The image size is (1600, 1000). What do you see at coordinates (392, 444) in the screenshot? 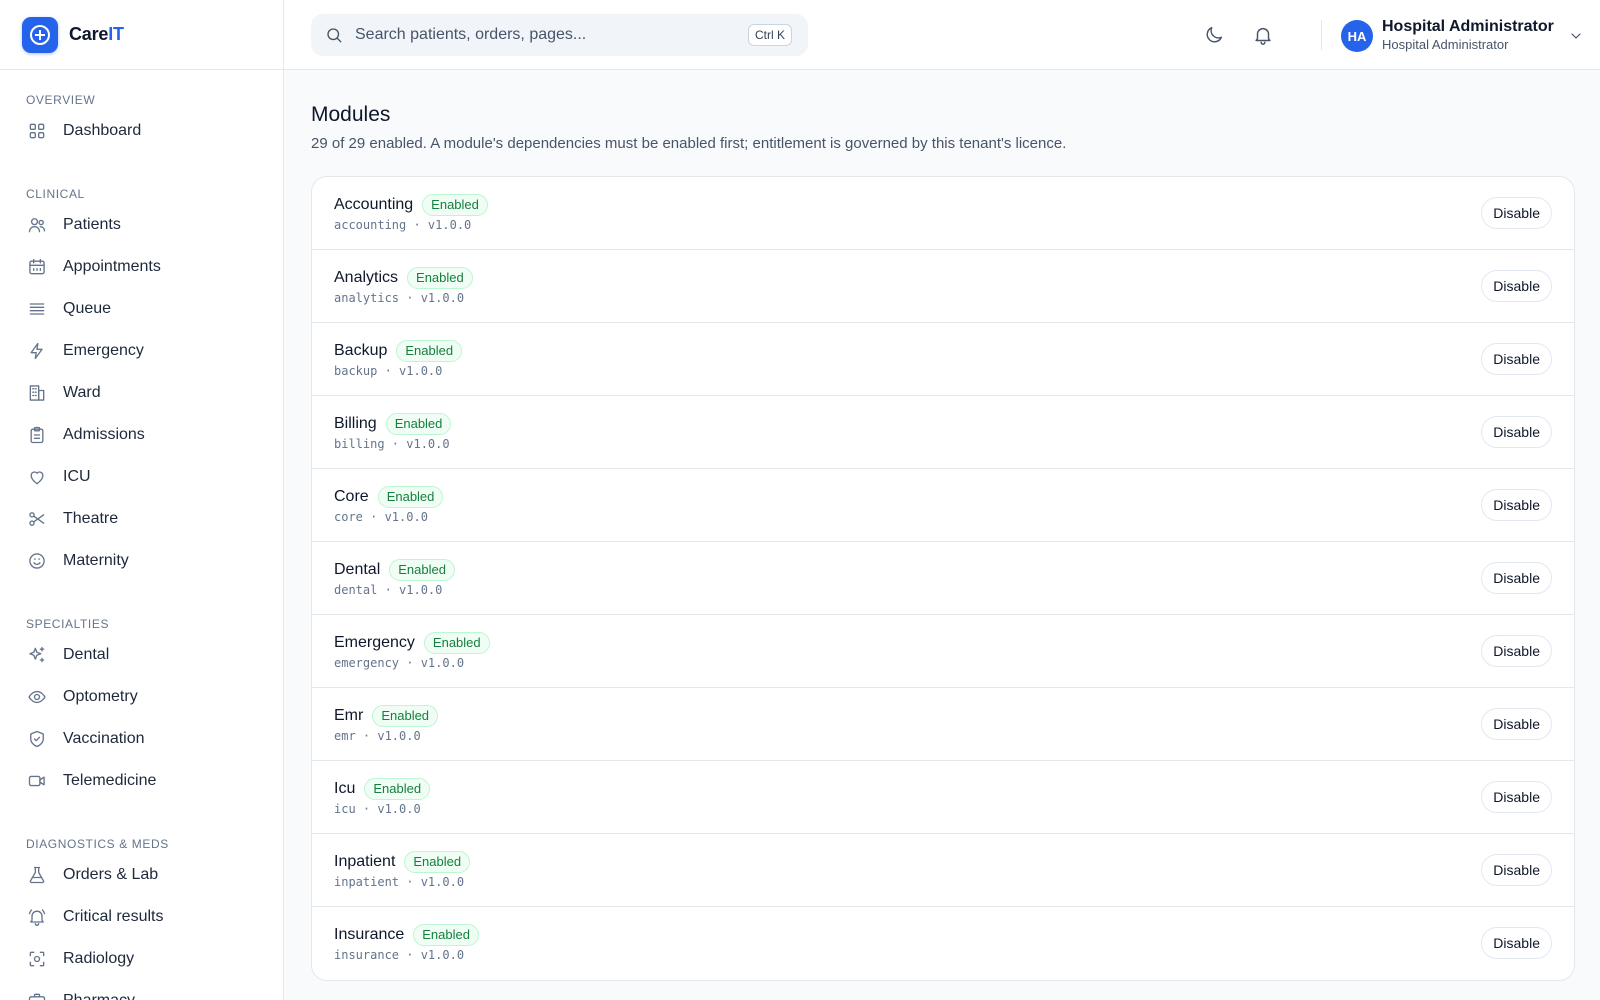
I see `module-meta: billing · v1.0.0` at bounding box center [392, 444].